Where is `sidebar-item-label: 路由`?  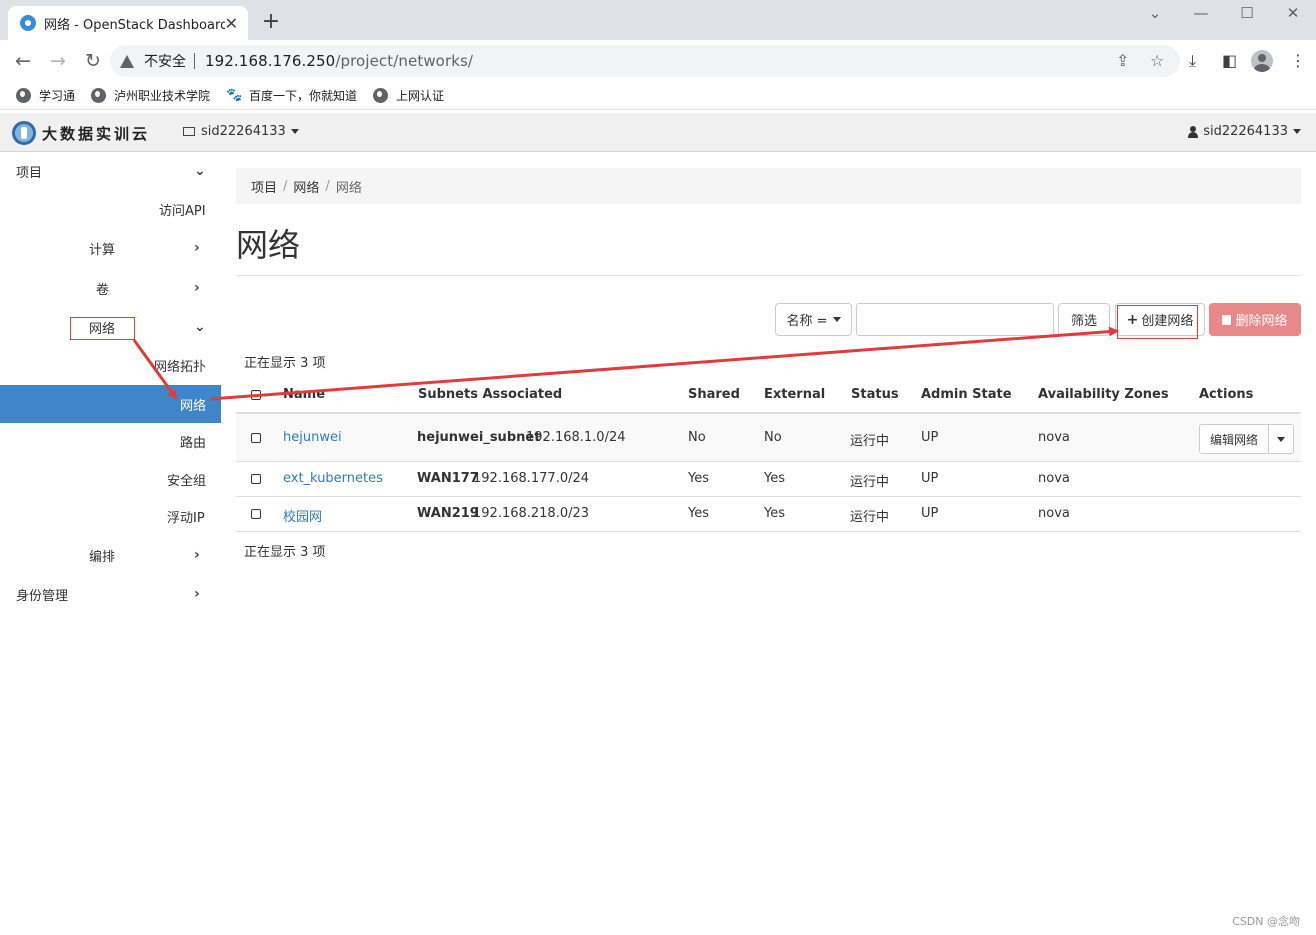 sidebar-item-label: 路由 is located at coordinates (193, 443).